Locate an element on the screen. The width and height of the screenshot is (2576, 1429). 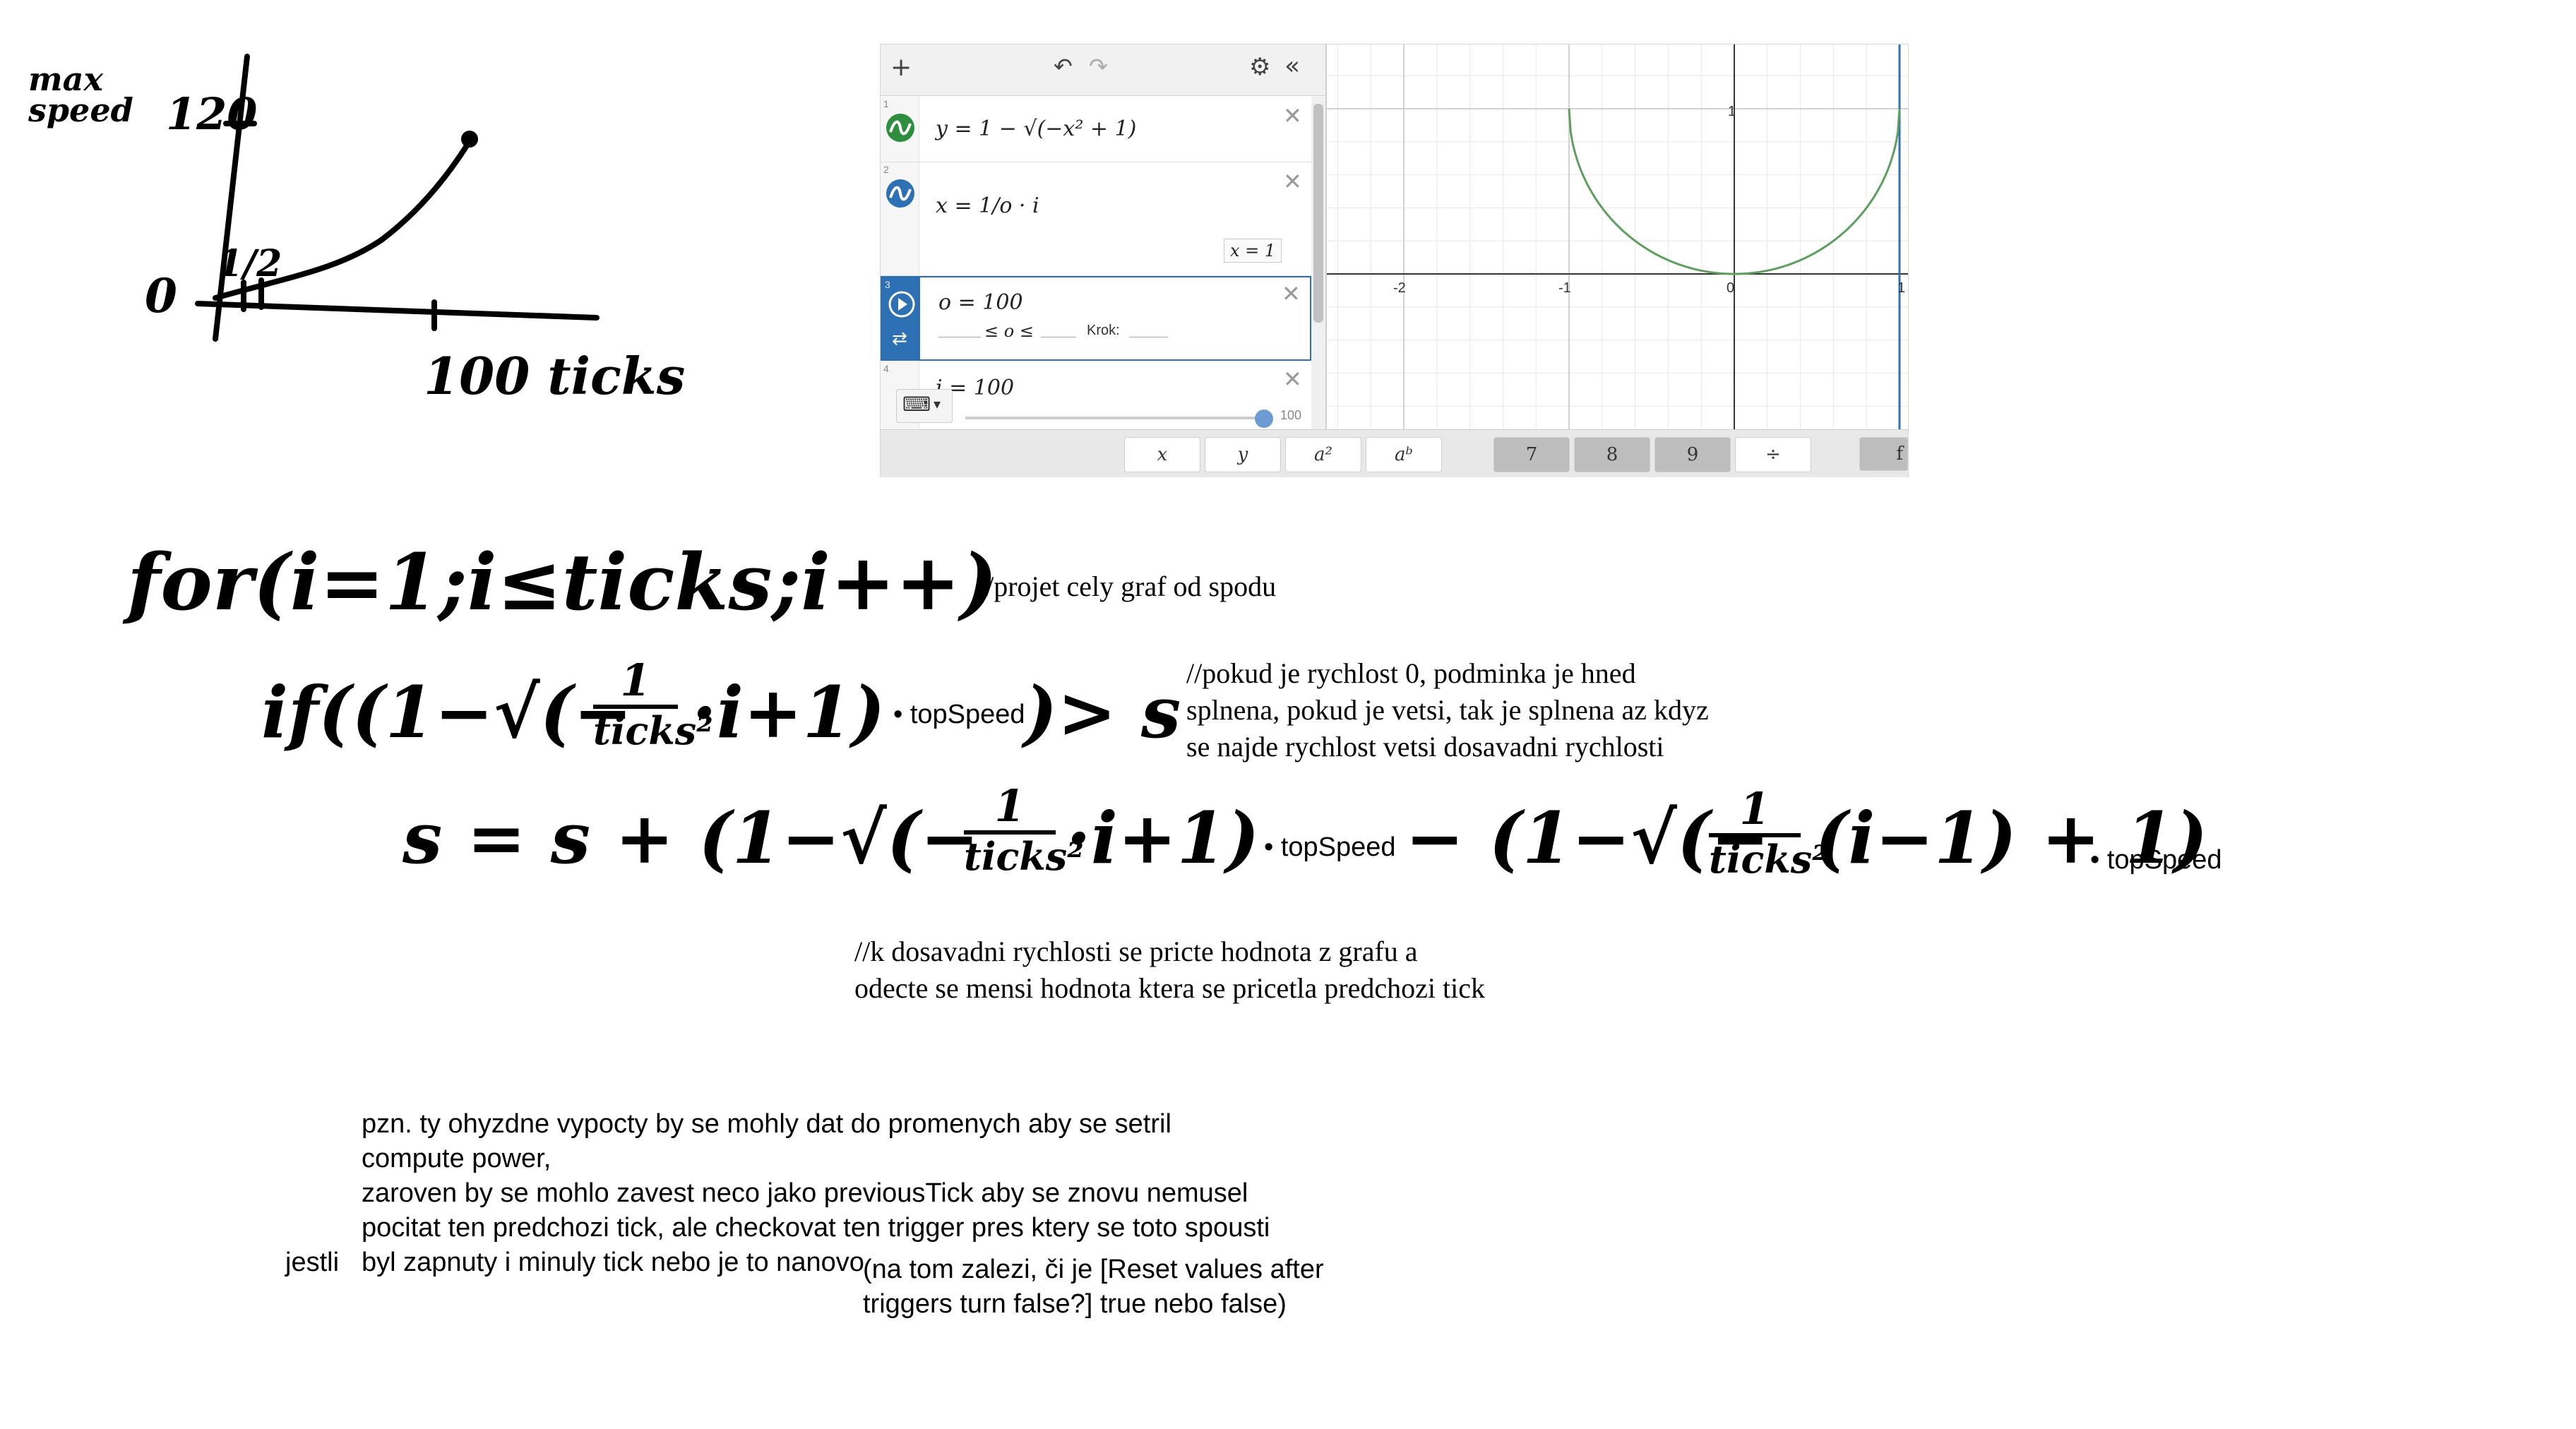
expression-number: 1 is located at coordinates (886, 104).